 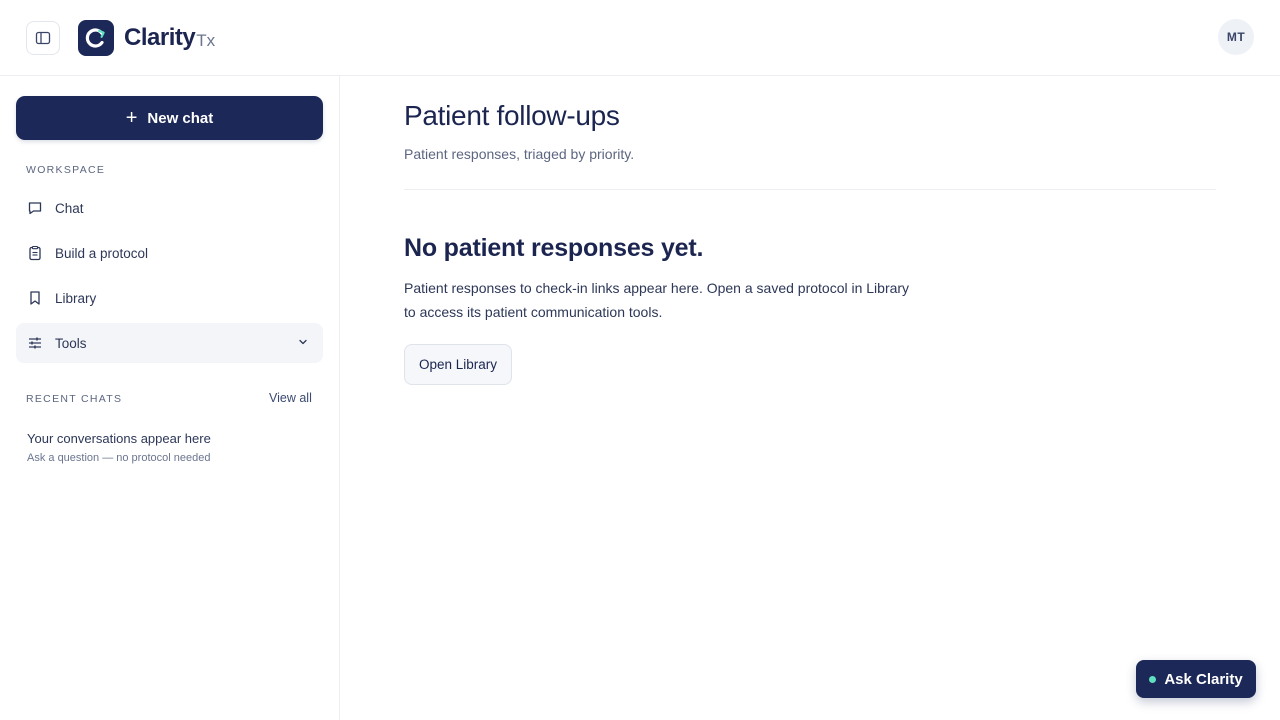 What do you see at coordinates (160, 37) in the screenshot?
I see `brand-name: Clarity` at bounding box center [160, 37].